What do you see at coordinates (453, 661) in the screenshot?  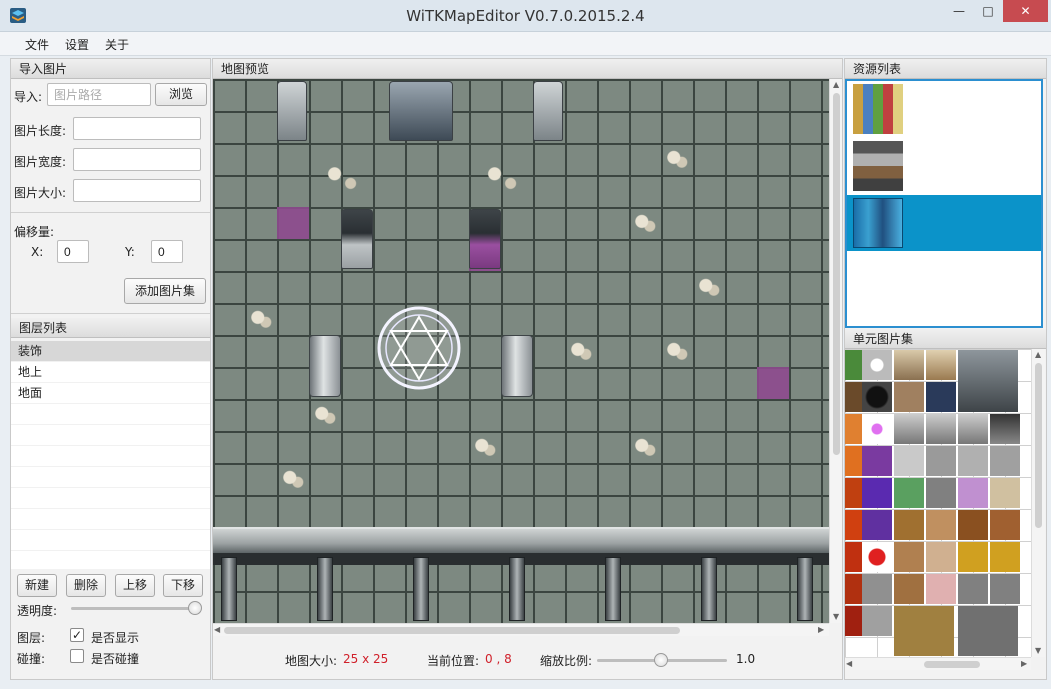 I see `current-position-label: 当前位置:` at bounding box center [453, 661].